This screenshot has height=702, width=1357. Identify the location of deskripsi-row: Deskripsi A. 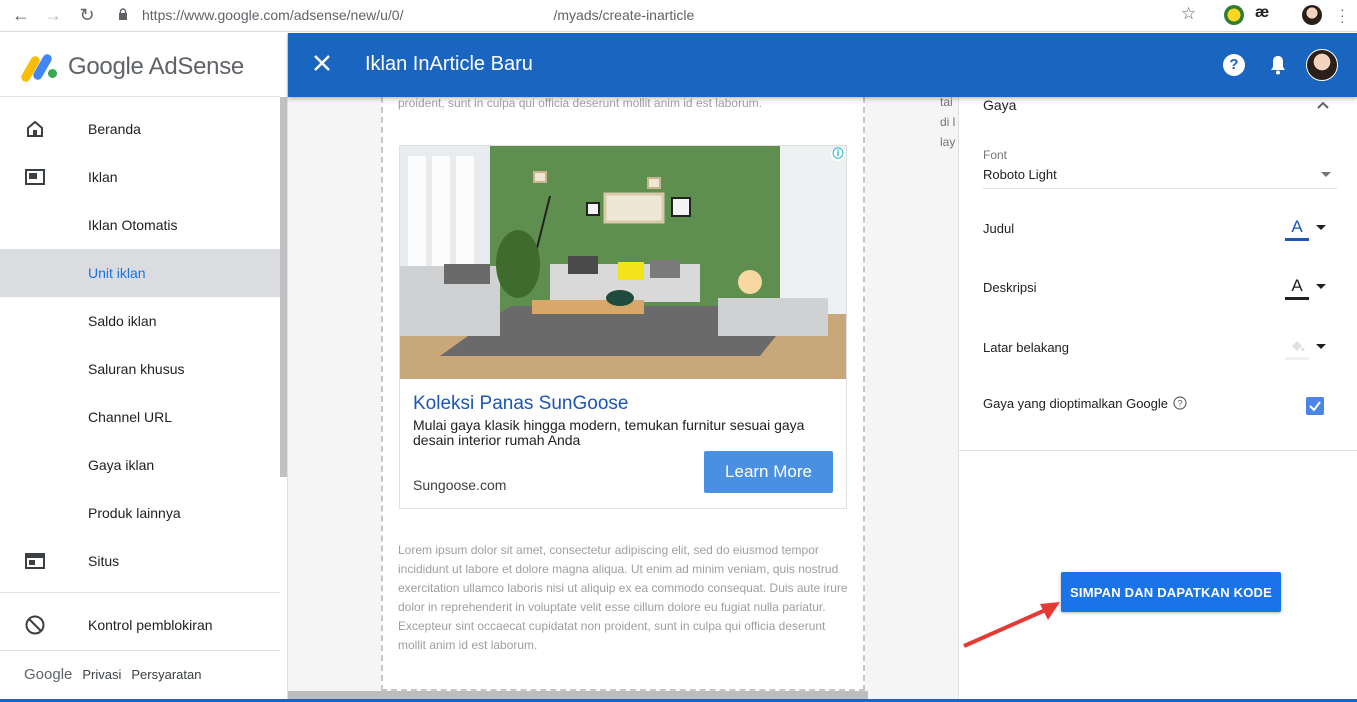
(1156, 288).